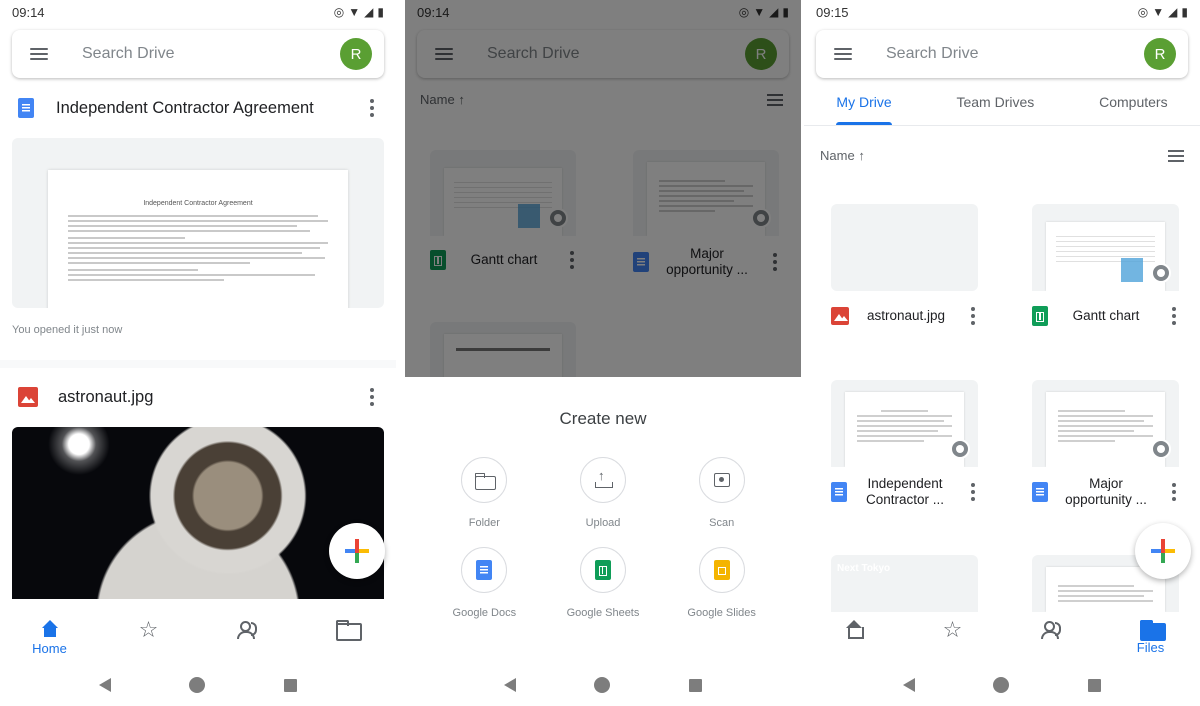 This screenshot has height=706, width=1200. Describe the element at coordinates (1002, 155) in the screenshot. I see `sort-row: Name ↑` at that location.